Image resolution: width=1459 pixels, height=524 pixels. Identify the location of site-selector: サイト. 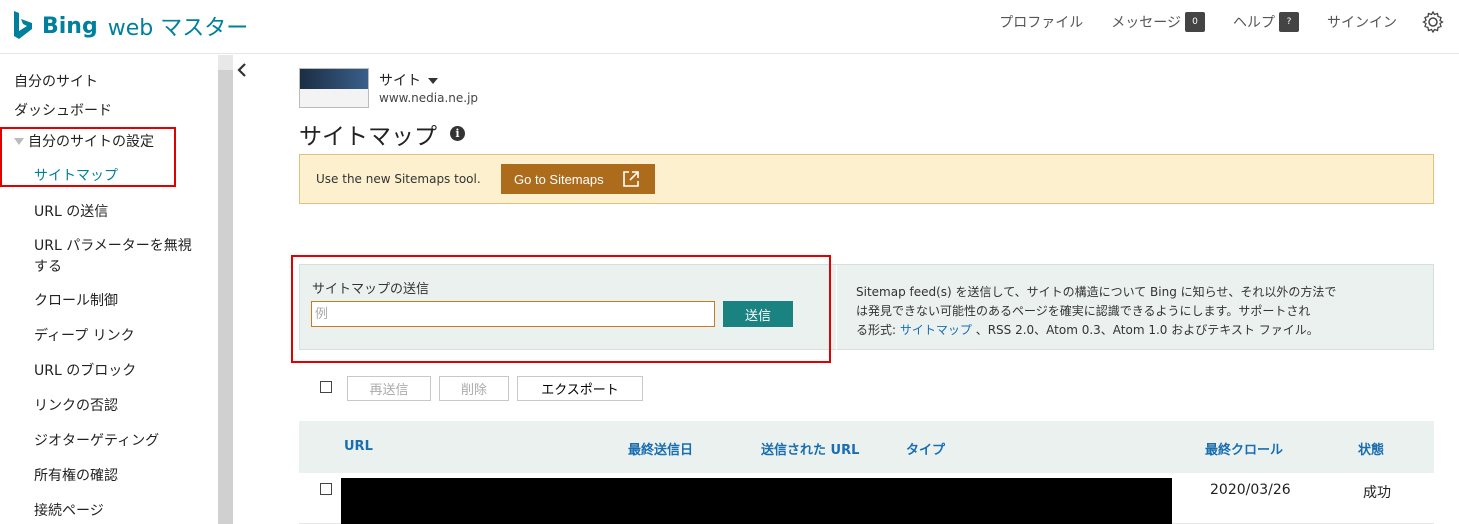
(409, 80).